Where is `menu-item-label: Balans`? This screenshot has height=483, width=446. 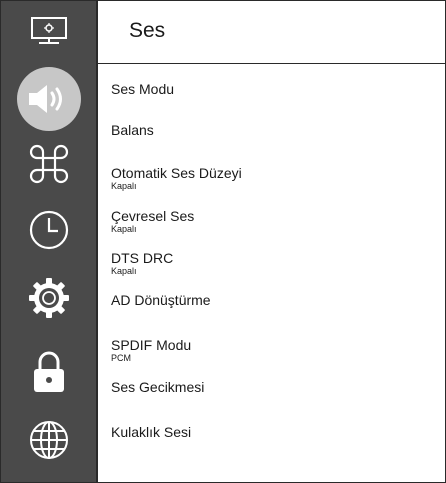
menu-item-label: Balans is located at coordinates (132, 130).